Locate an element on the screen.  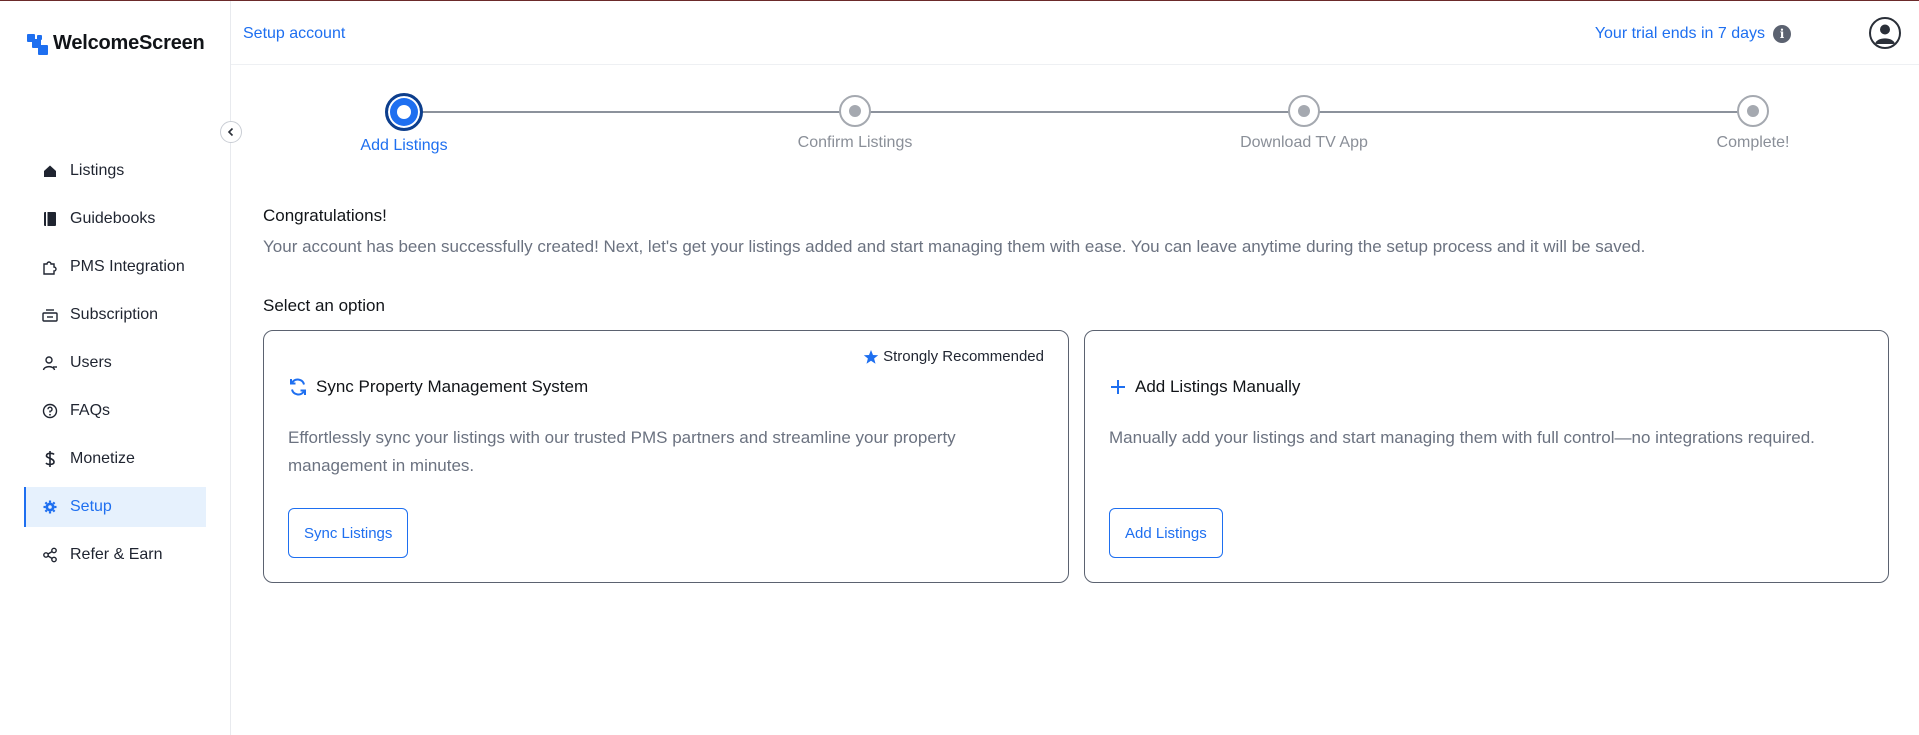
card-title: Sync Property Management System is located at coordinates (438, 387).